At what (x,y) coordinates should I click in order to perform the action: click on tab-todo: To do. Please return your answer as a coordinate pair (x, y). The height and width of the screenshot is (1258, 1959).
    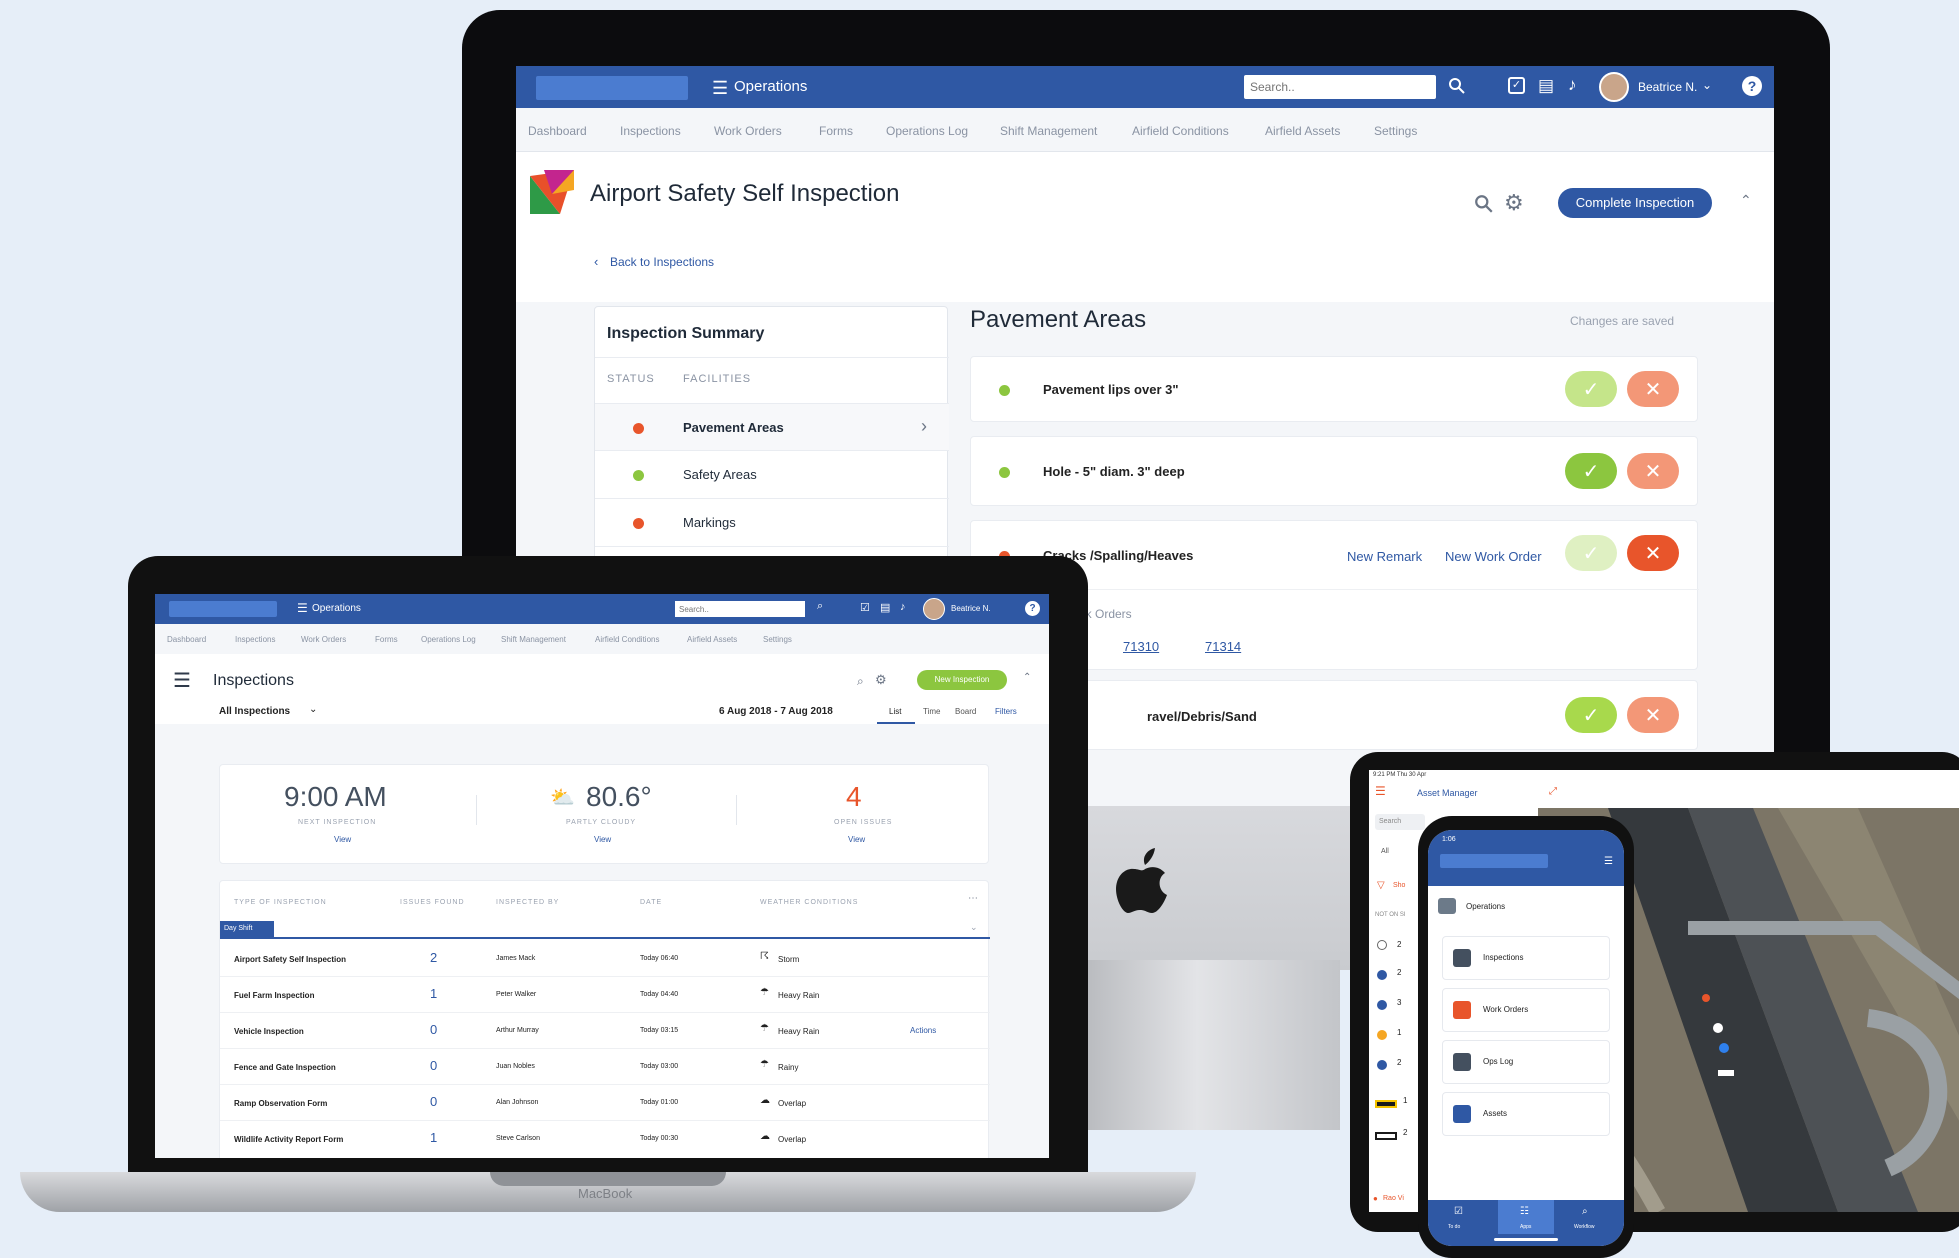
    Looking at the image, I should click on (1454, 1227).